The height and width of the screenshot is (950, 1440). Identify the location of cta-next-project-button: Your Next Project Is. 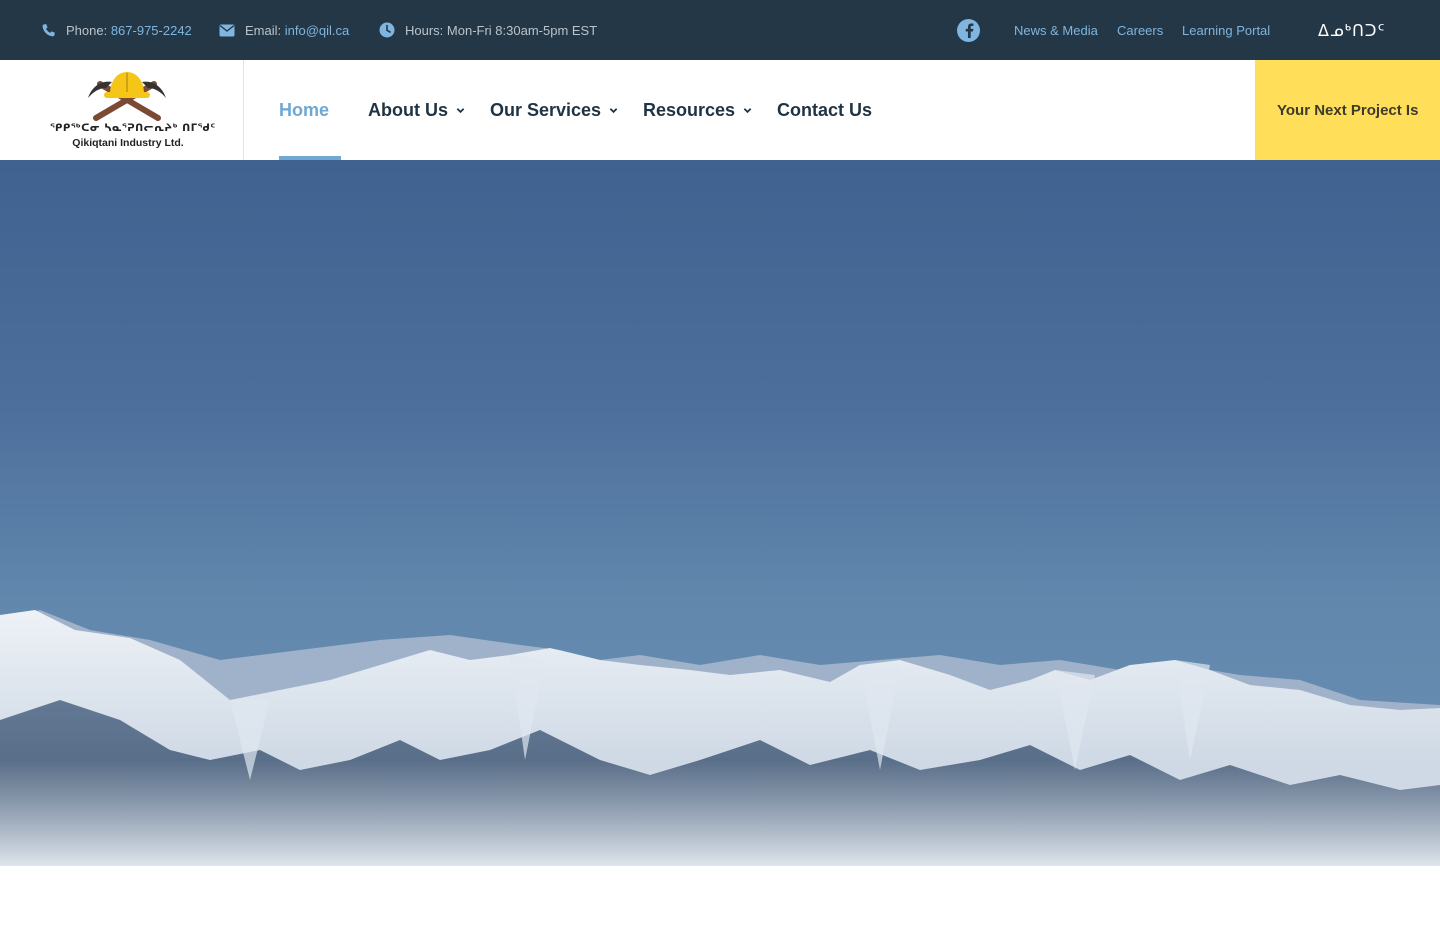
(1347, 110).